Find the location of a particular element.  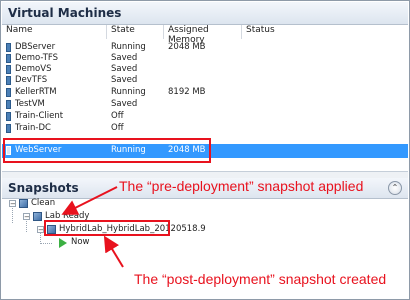

vm-name: Train-DC is located at coordinates (33, 128).